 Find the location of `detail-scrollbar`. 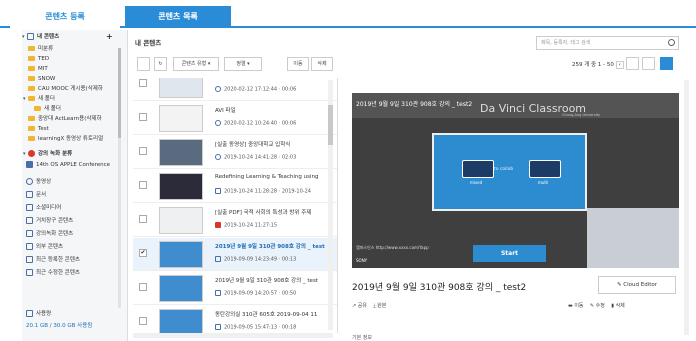

detail-scrollbar is located at coordinates (686, 207).